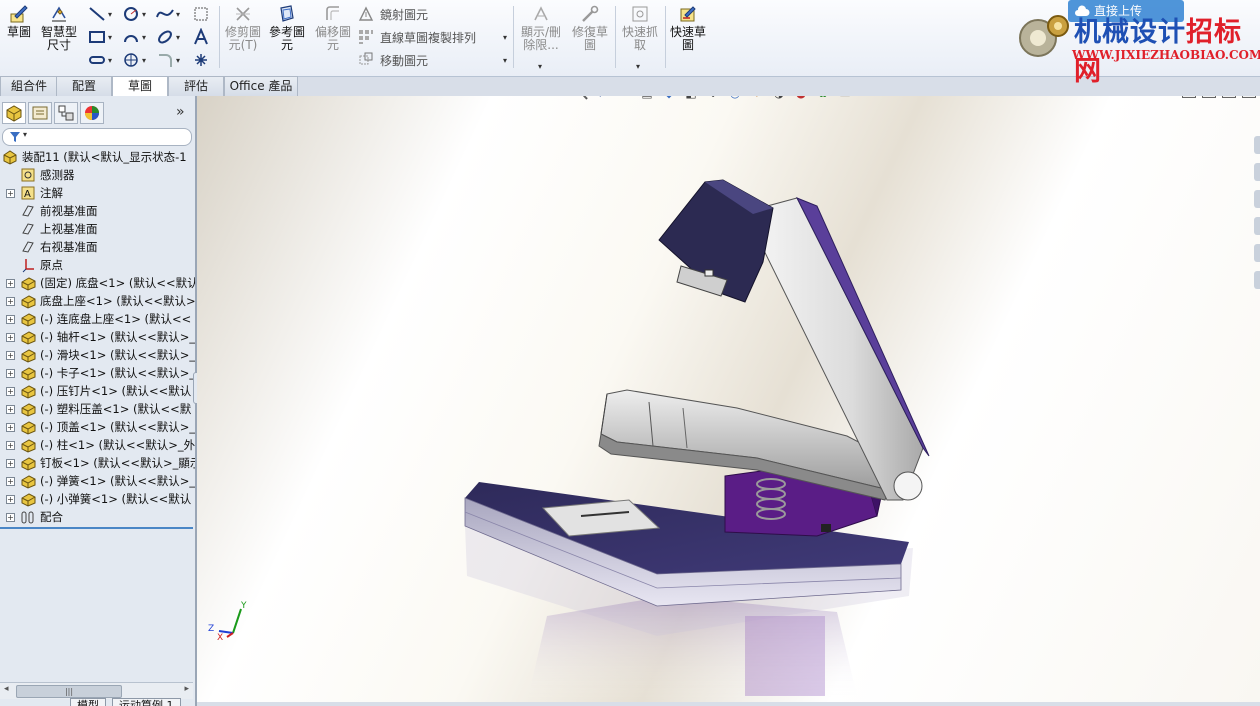  Describe the element at coordinates (165, 37) in the screenshot. I see `ellipse-tool-button` at that location.